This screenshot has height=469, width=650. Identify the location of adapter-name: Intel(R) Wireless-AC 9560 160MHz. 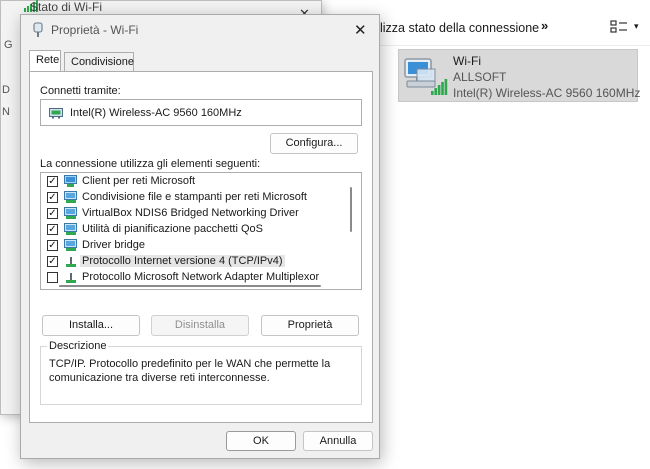
(156, 113).